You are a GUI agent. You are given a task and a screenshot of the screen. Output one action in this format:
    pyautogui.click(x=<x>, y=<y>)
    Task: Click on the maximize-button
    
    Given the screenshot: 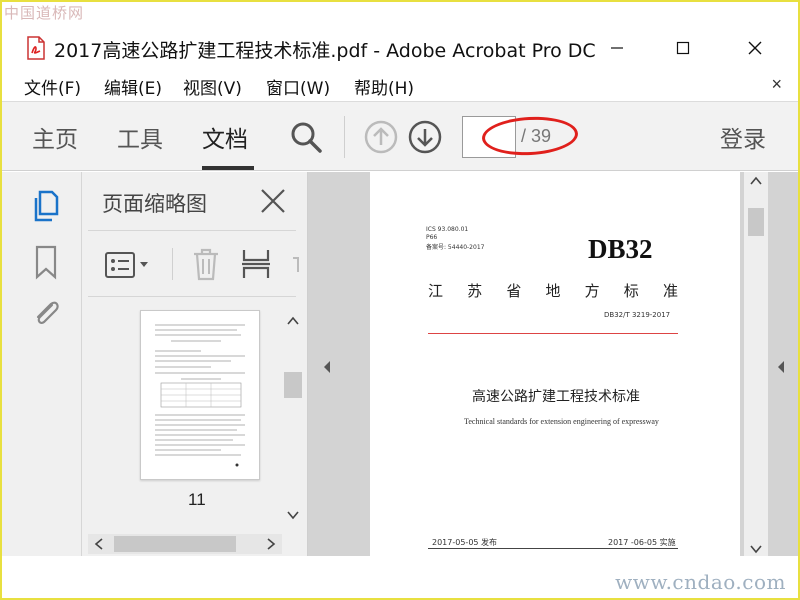 What is the action you would take?
    pyautogui.click(x=683, y=48)
    